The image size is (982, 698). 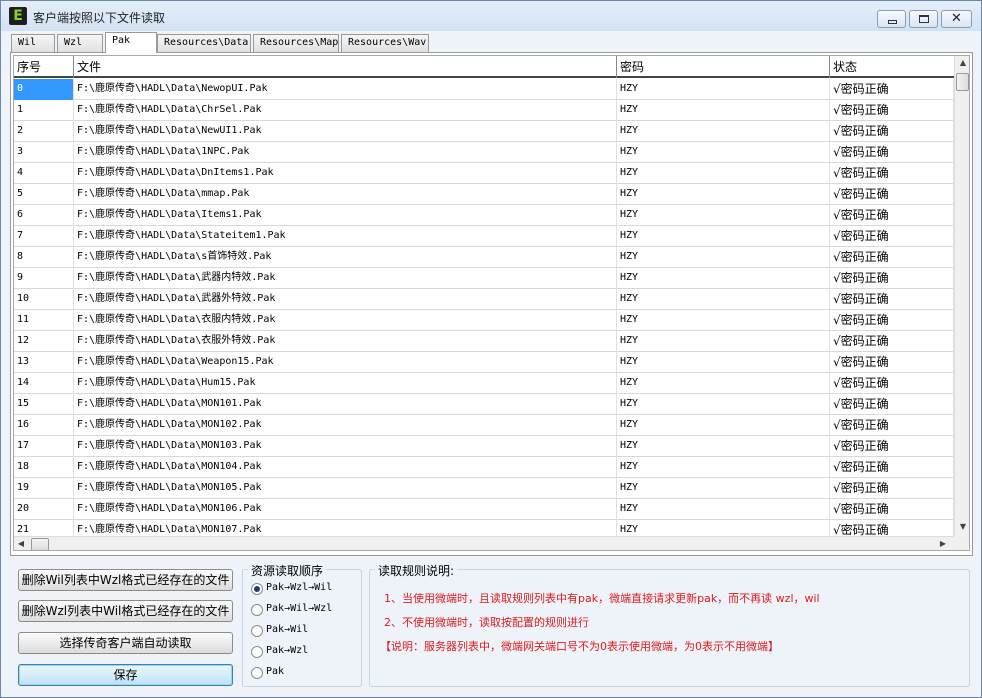 I want to click on cell-file: F:\鹿原传奇\HADL\Data\MON107.Pak, so click(x=345, y=528).